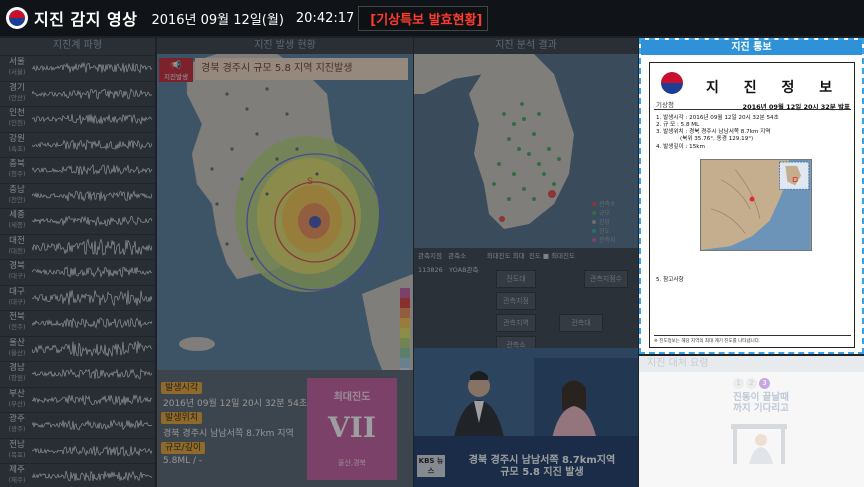 The height and width of the screenshot is (487, 864). What do you see at coordinates (17, 194) in the screenshot?
I see `station-label: 충남 (천안)` at bounding box center [17, 194].